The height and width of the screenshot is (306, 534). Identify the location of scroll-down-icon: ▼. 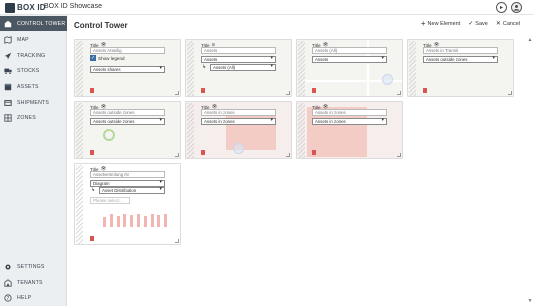
(530, 301).